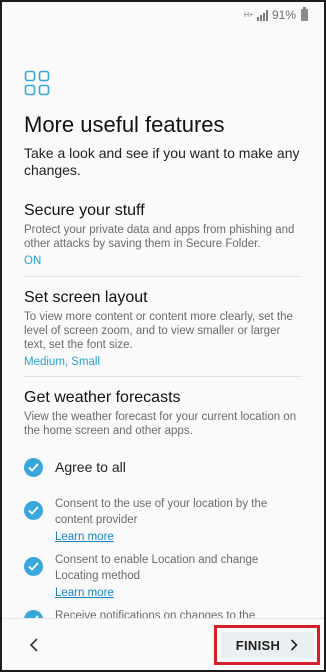  I want to click on setting-value: Medium, Small, so click(62, 362).